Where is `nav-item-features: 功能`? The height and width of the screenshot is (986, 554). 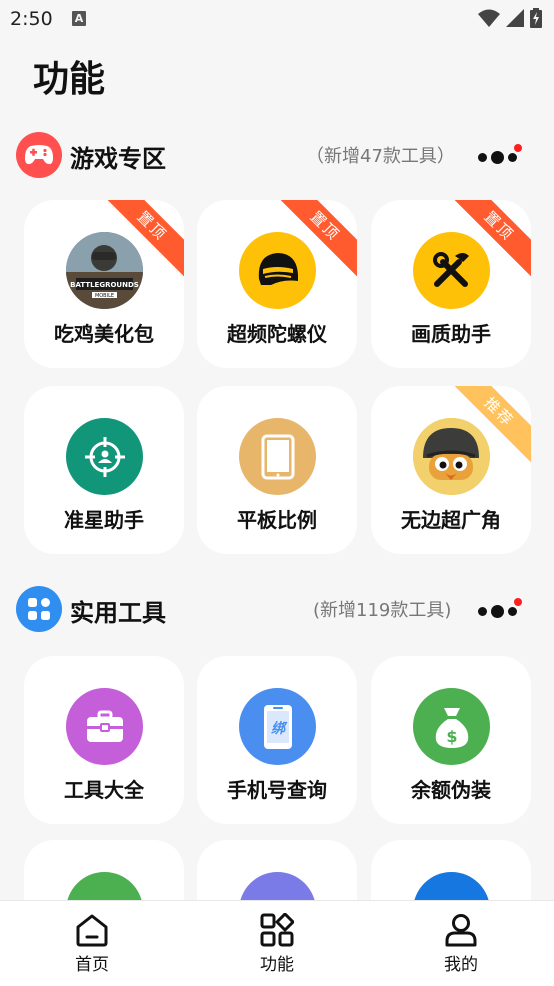
nav-item-features: 功能 is located at coordinates (277, 944).